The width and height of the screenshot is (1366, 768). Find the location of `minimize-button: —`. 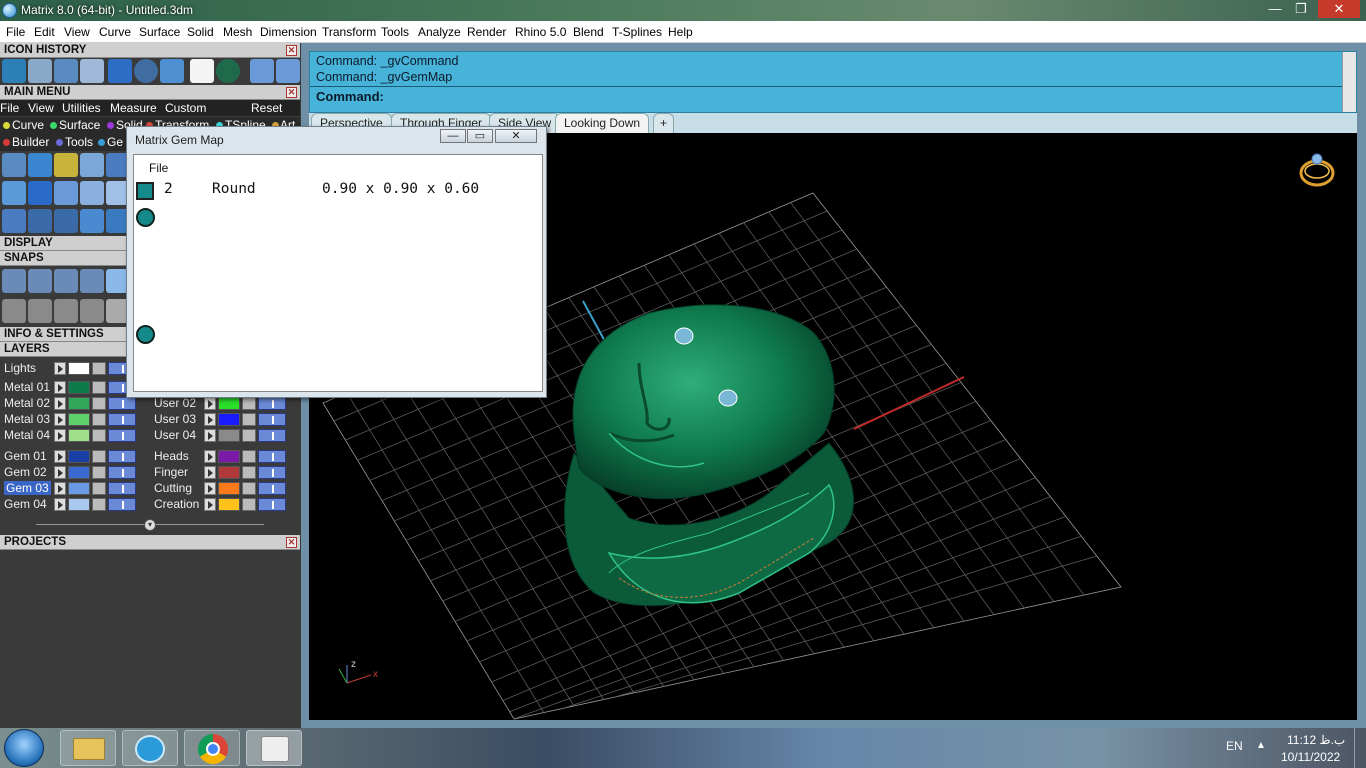

minimize-button: — is located at coordinates (1275, 9).